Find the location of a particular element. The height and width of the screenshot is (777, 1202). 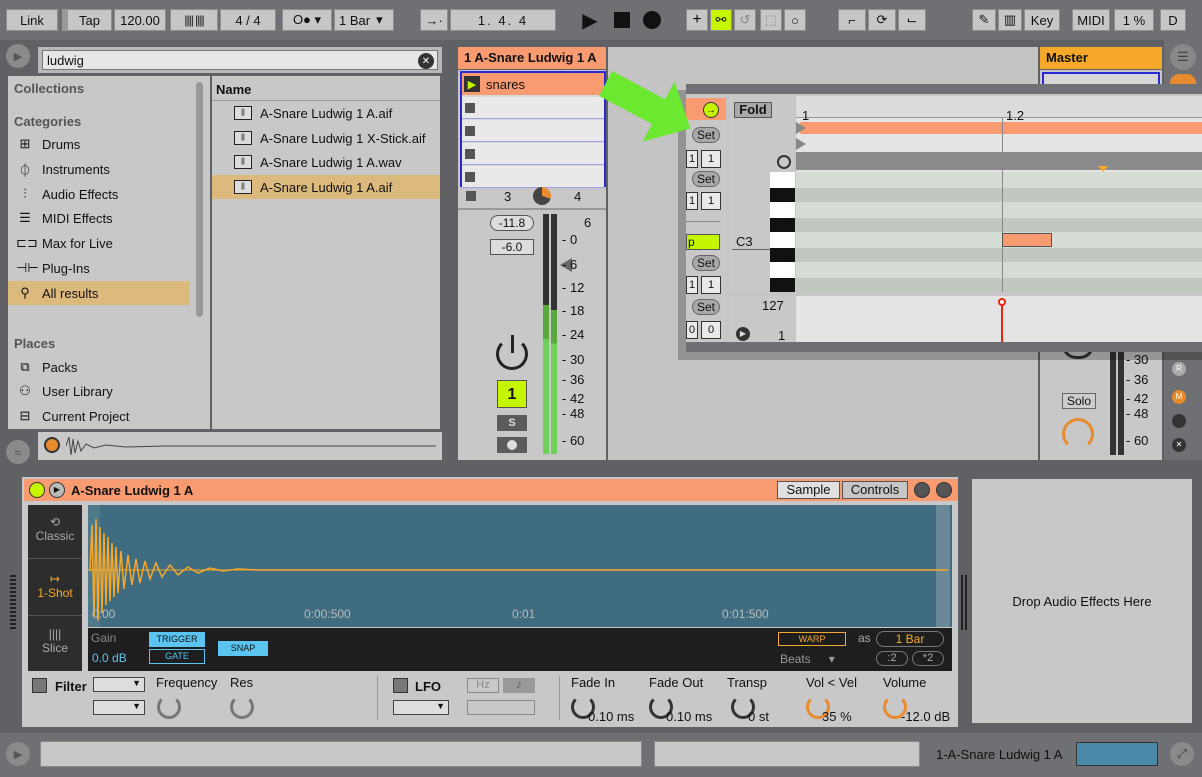

list-item: ⫼ A-Snare Ludwig 1 A.wav is located at coordinates (326, 162).